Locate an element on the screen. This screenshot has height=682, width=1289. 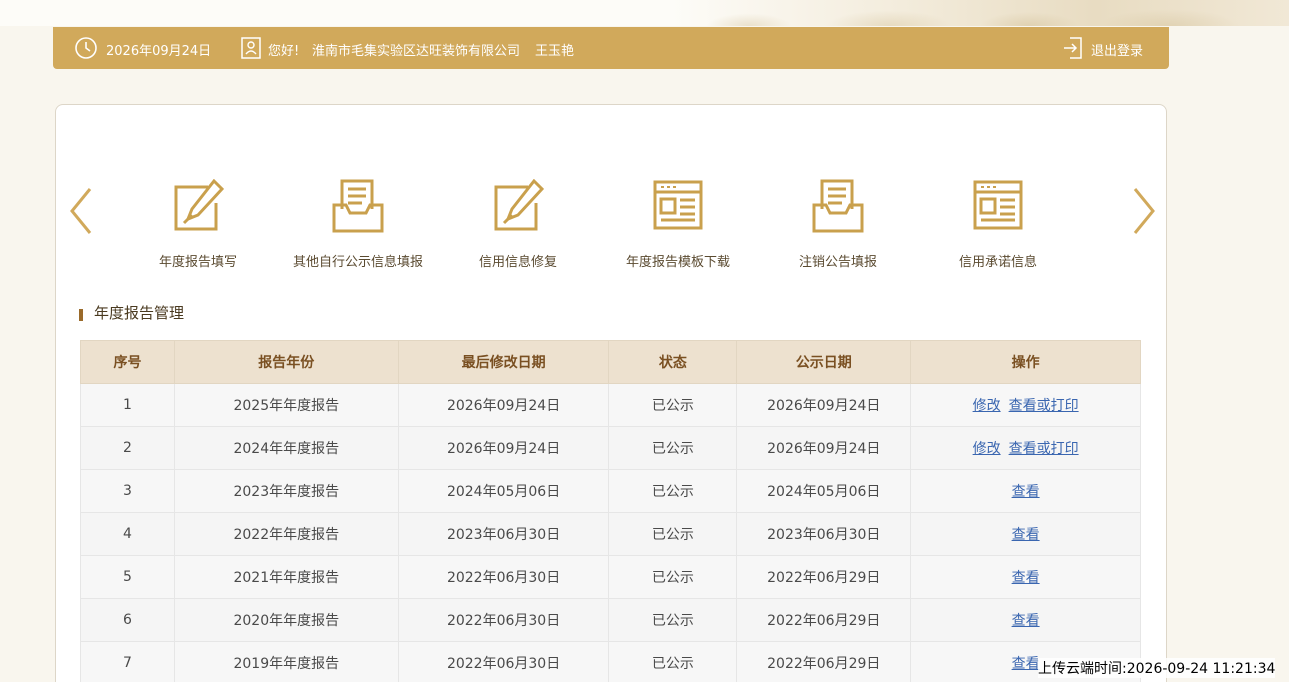
shortcut-credit-repair: 信用信息修复 is located at coordinates (518, 229).